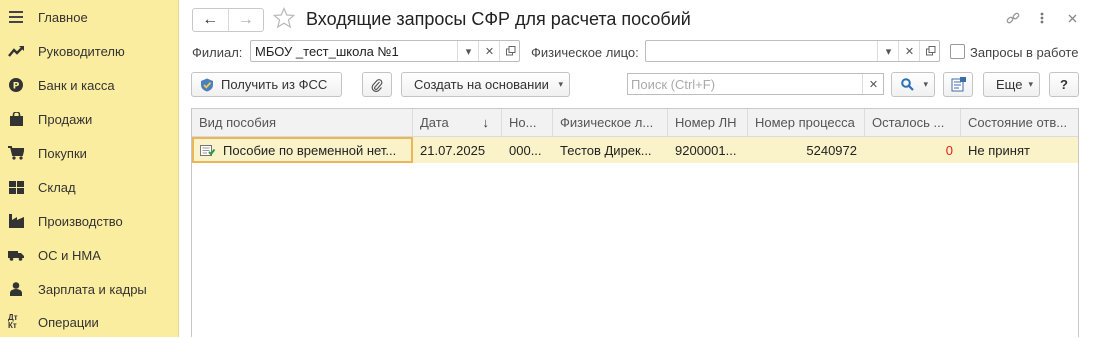 The image size is (1094, 339). Describe the element at coordinates (486, 122) in the screenshot. I see `sort-descending-icon: ↓` at that location.